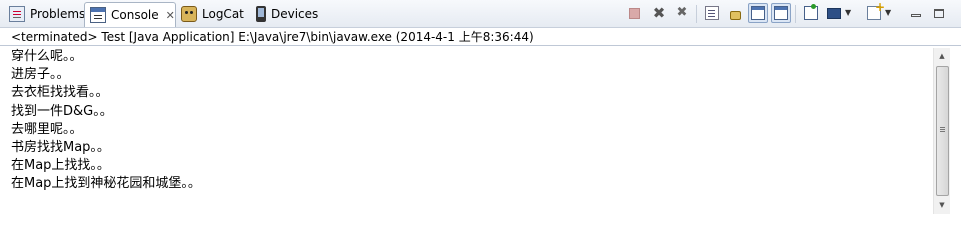 This screenshot has height=242, width=961. I want to click on maximize-icon, so click(939, 13).